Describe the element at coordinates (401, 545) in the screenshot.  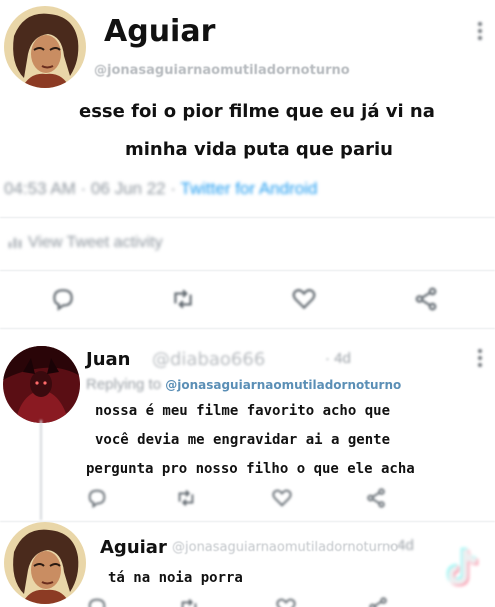
I see `reply2-time: · 4d` at that location.